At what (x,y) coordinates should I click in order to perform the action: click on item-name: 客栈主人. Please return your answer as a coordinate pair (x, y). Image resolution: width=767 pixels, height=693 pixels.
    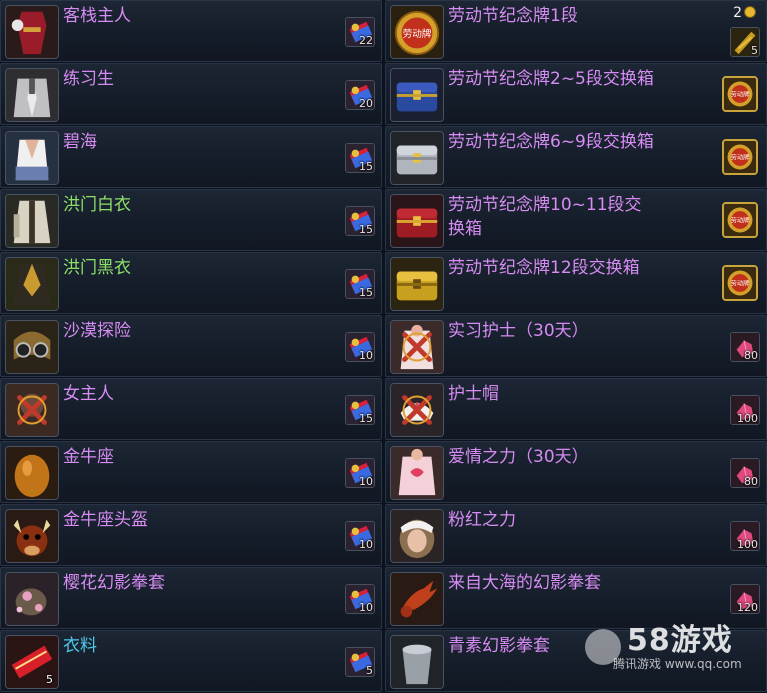
    Looking at the image, I should click on (97, 16).